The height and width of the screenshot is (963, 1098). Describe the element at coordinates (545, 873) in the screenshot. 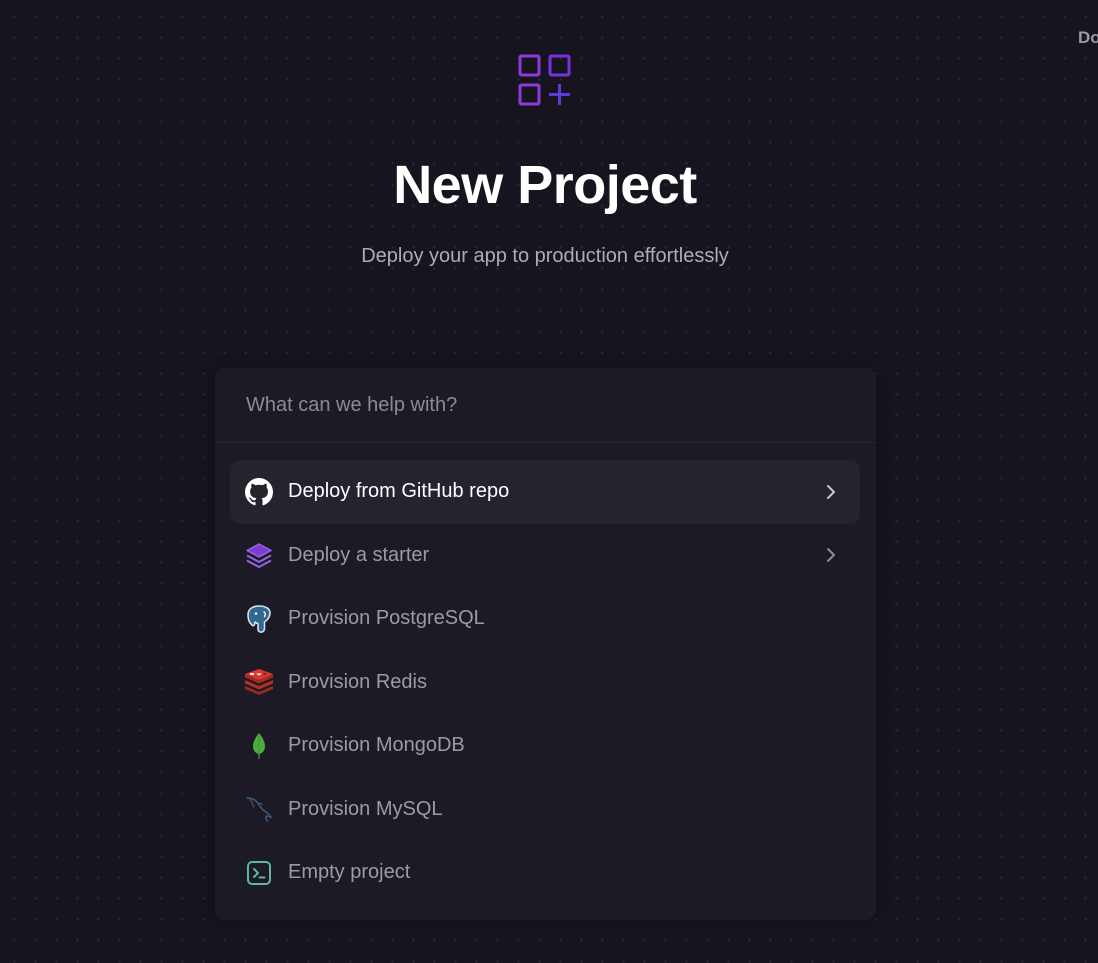

I see `empty-project-item: Empty project` at that location.